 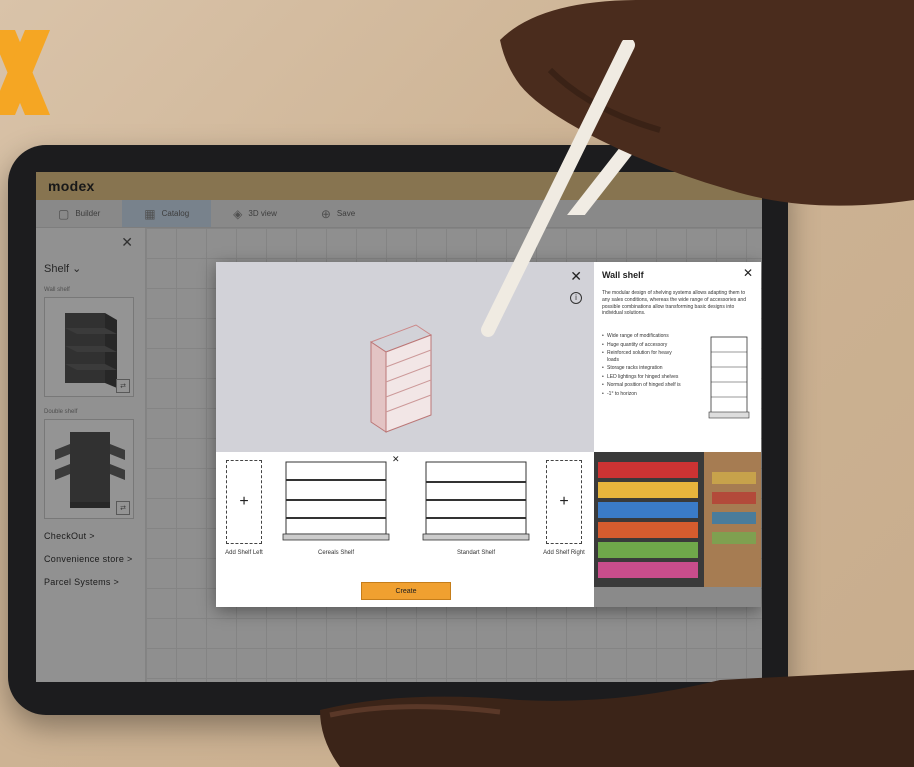 I want to click on standart-shelf-unit, so click(x=476, y=501).